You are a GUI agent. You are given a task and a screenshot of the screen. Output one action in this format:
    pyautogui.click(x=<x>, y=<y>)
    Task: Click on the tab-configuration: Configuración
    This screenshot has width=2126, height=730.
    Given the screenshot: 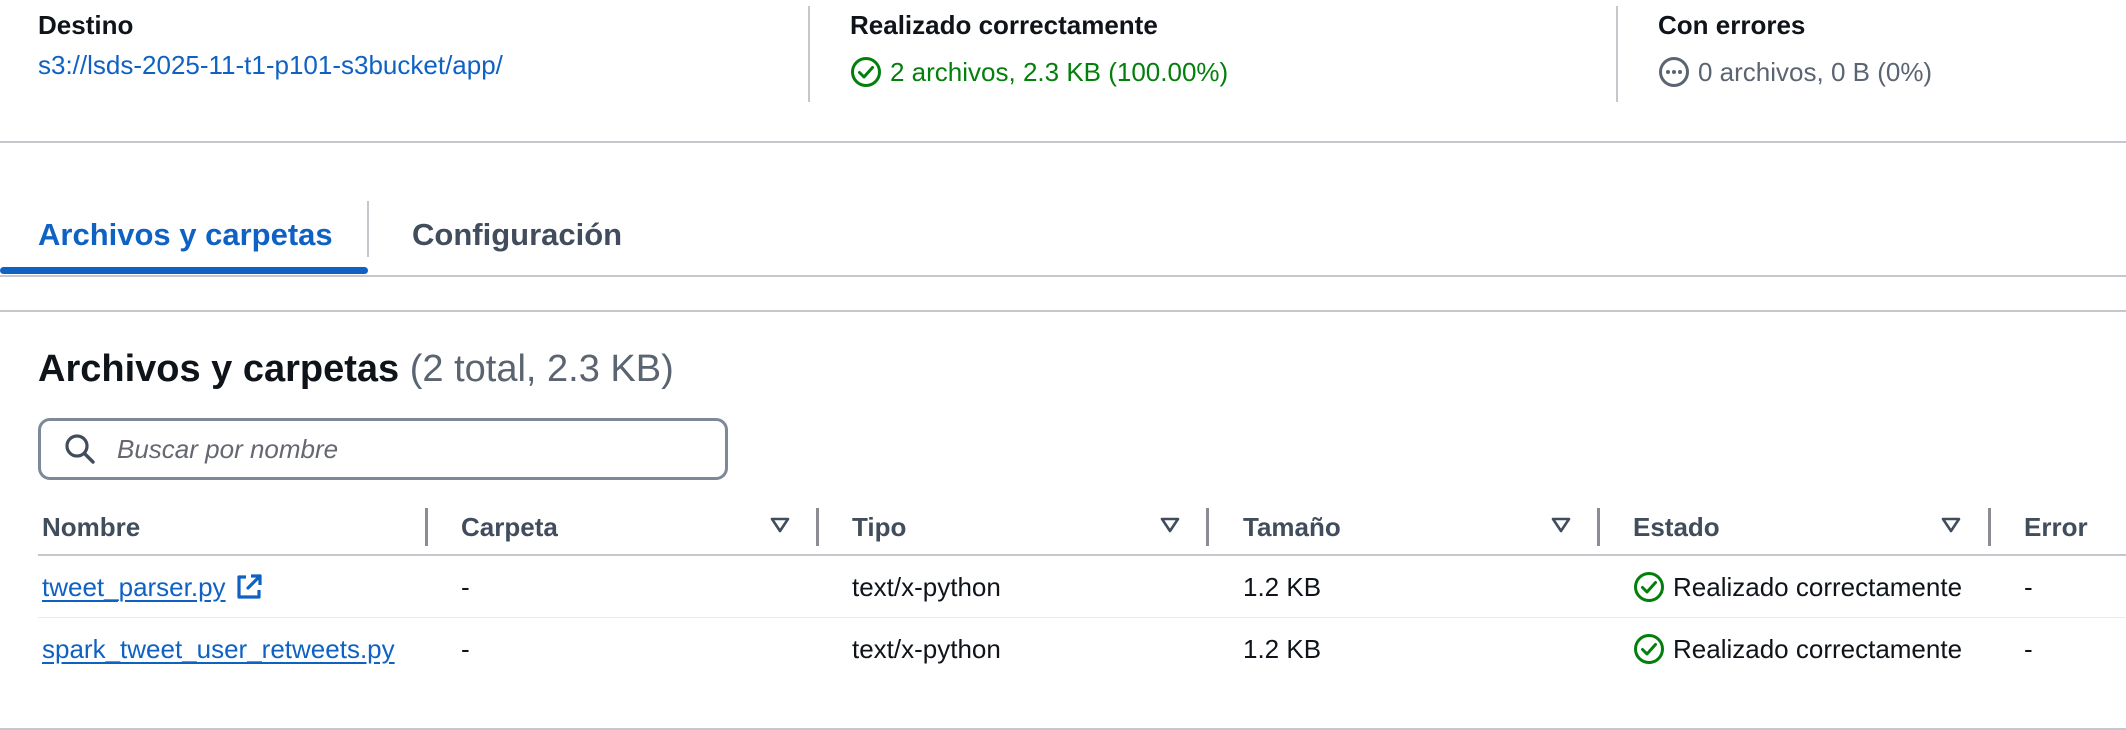 What is the action you would take?
    pyautogui.click(x=517, y=235)
    